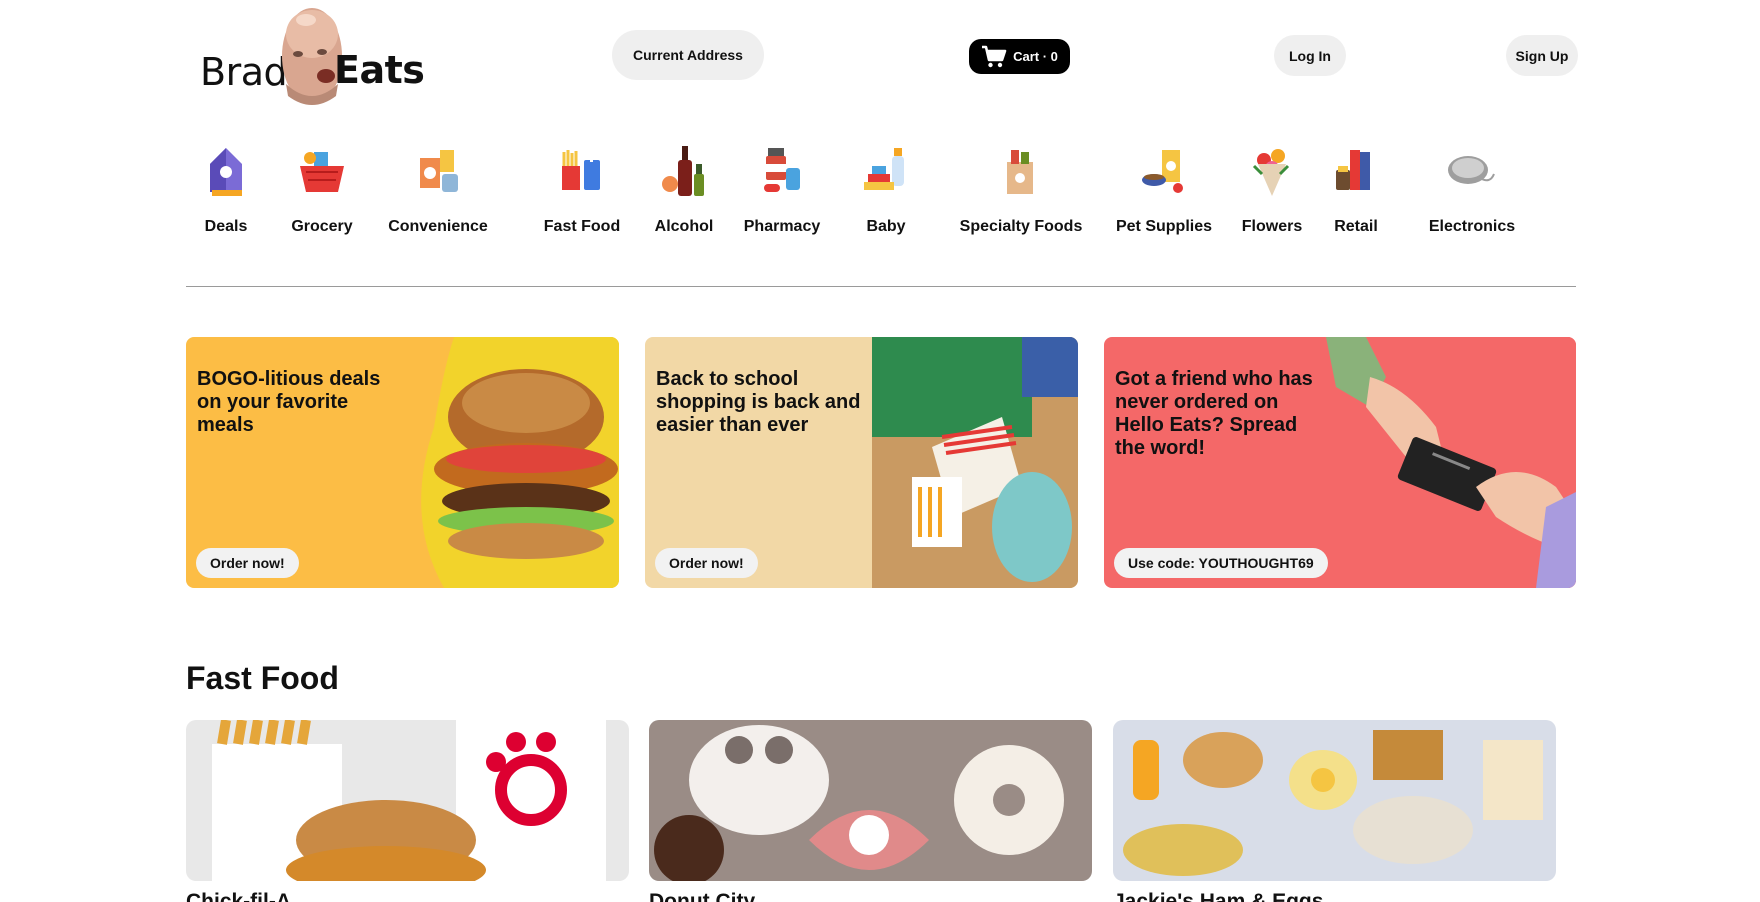 This screenshot has width=1760, height=902. What do you see at coordinates (881, 286) in the screenshot?
I see `category-divider` at bounding box center [881, 286].